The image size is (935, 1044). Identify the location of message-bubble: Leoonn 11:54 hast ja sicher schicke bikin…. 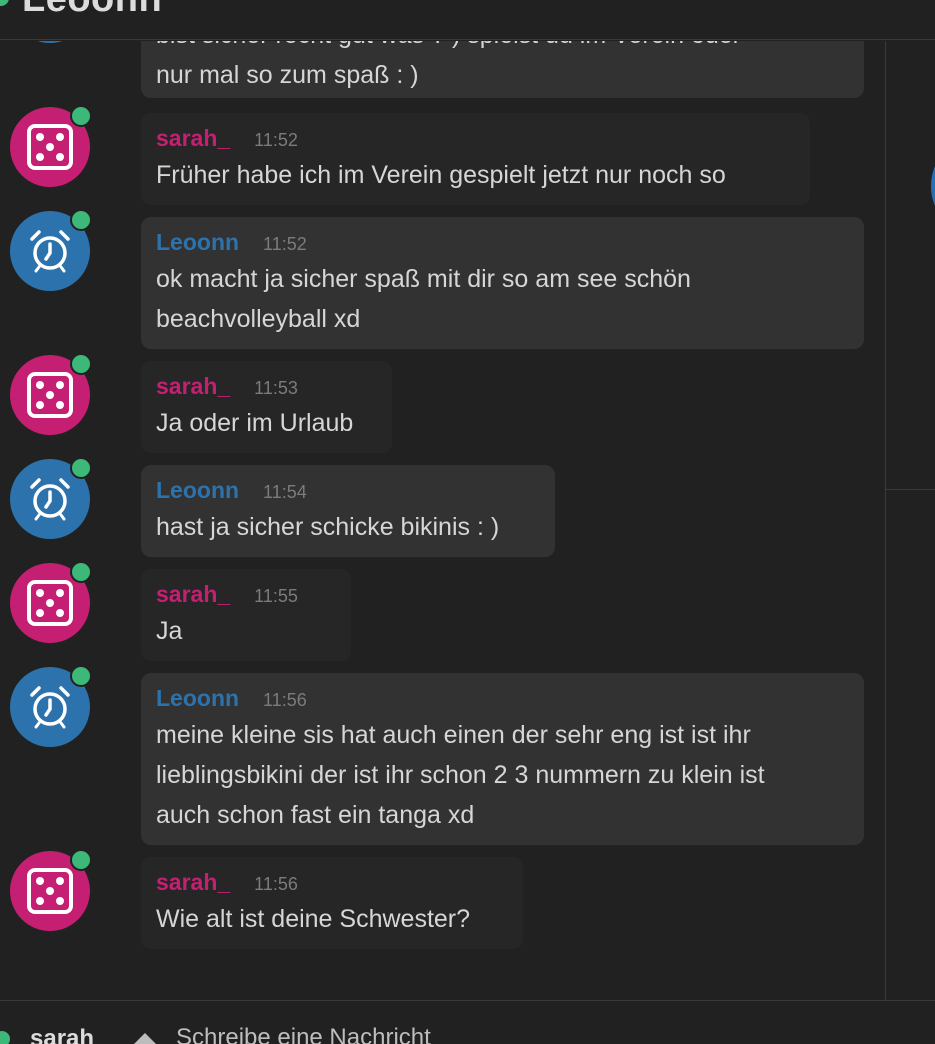
(348, 511).